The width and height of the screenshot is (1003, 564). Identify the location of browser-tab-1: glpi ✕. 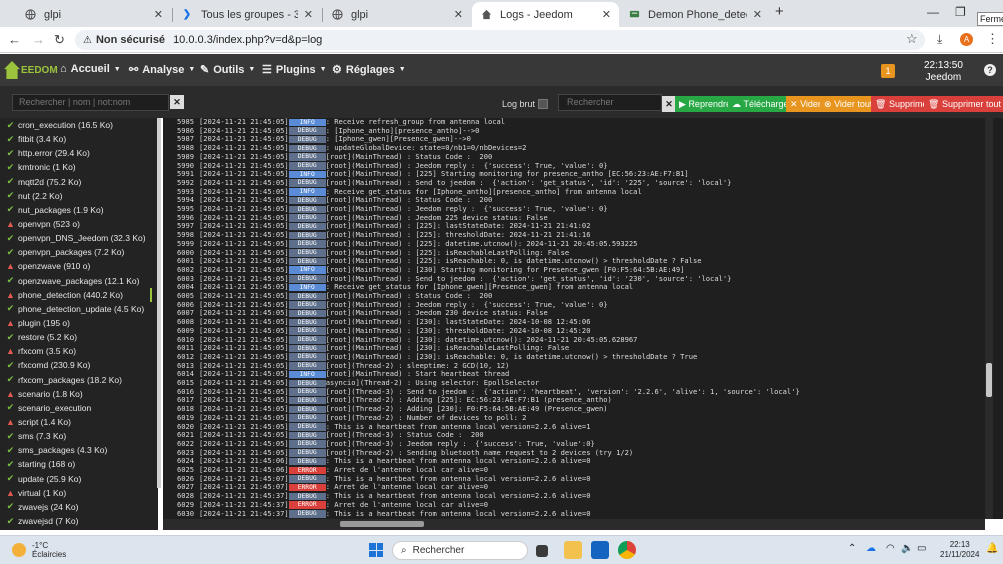
(93, 14).